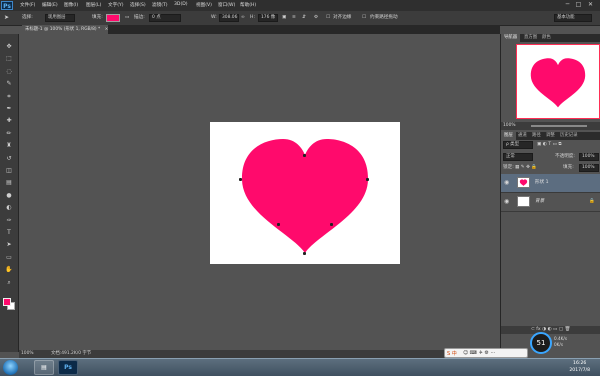  What do you see at coordinates (68, 367) in the screenshot?
I see `photoshop-taskbar-icon: Ps` at bounding box center [68, 367].